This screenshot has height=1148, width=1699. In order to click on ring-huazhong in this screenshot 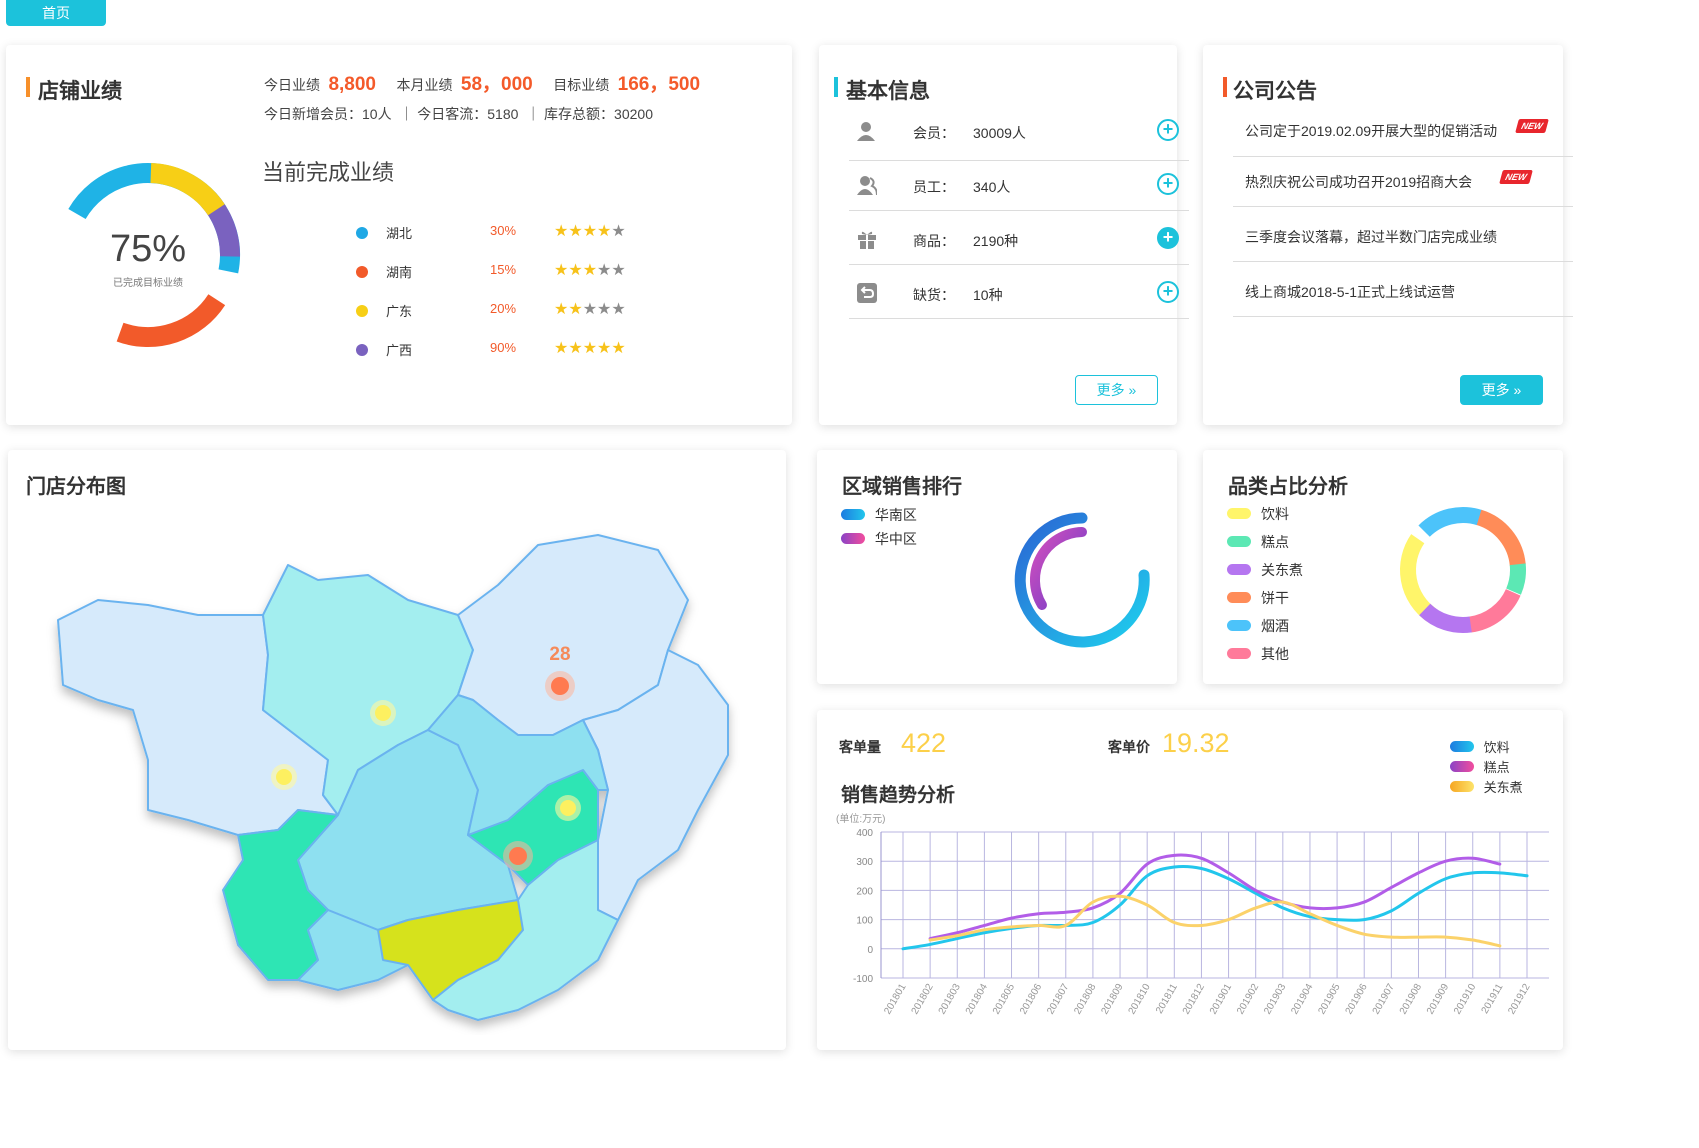, I will do `click(1058, 568)`.